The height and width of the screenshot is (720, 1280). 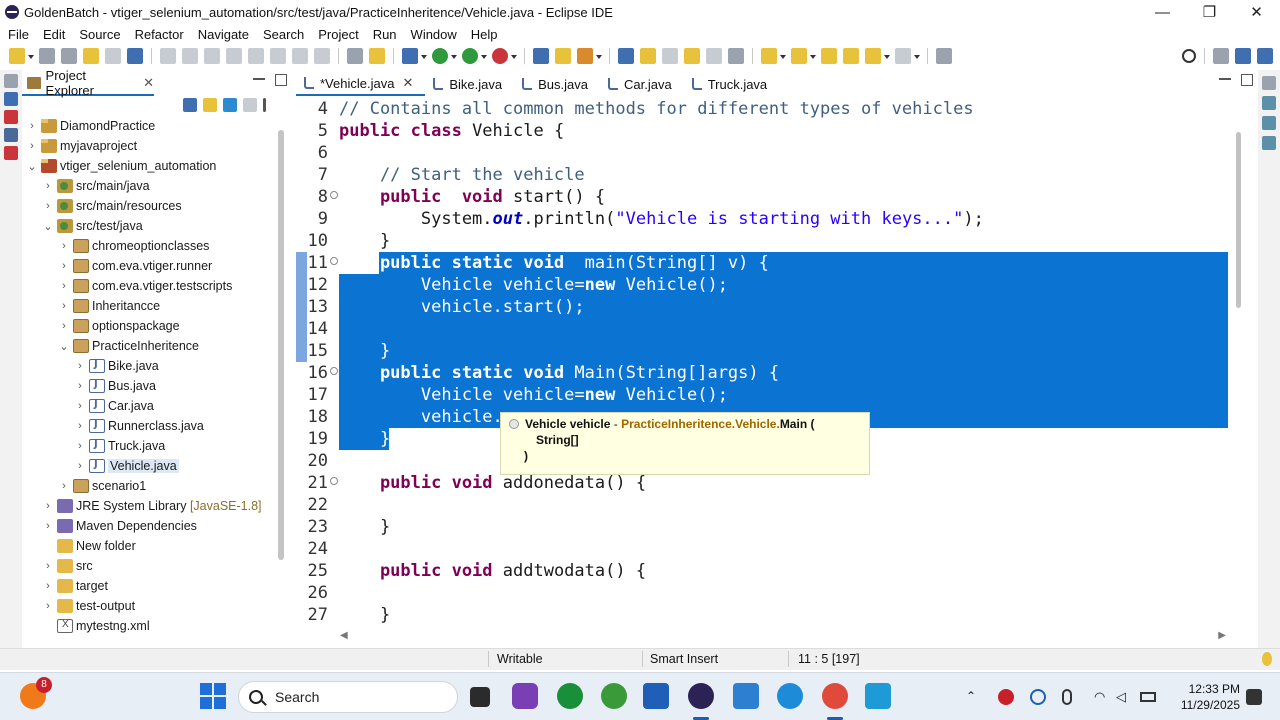 What do you see at coordinates (642, 84) in the screenshot?
I see `tab-car-java: Car.java` at bounding box center [642, 84].